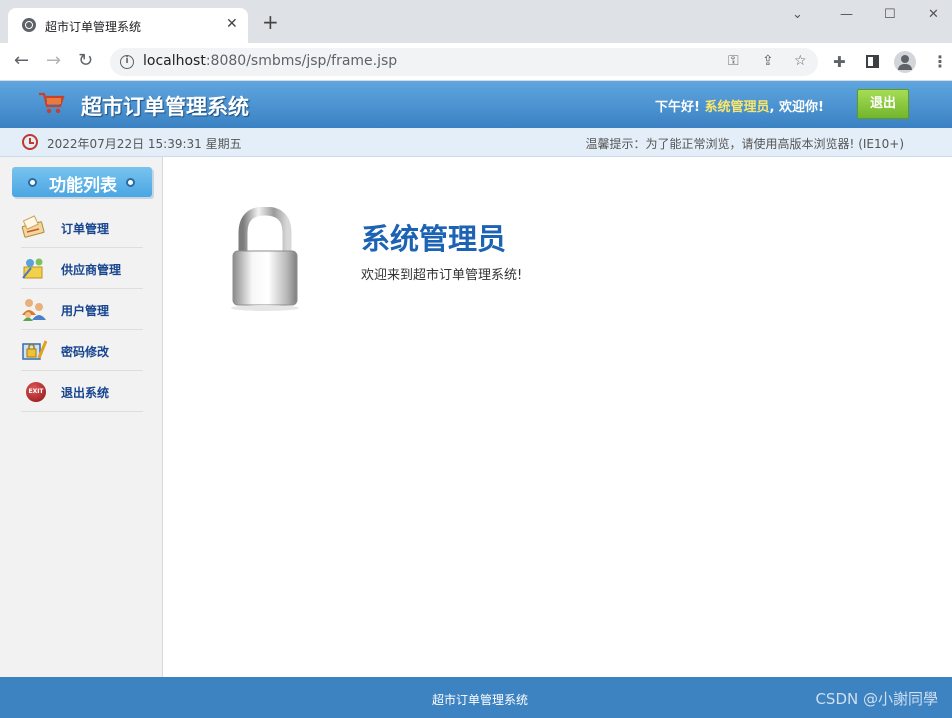 The image size is (952, 718). What do you see at coordinates (744, 144) in the screenshot?
I see `browser-tip-text: 温馨提示：为了能正常浏览，请使用高版本浏览器! (IE10+)` at bounding box center [744, 144].